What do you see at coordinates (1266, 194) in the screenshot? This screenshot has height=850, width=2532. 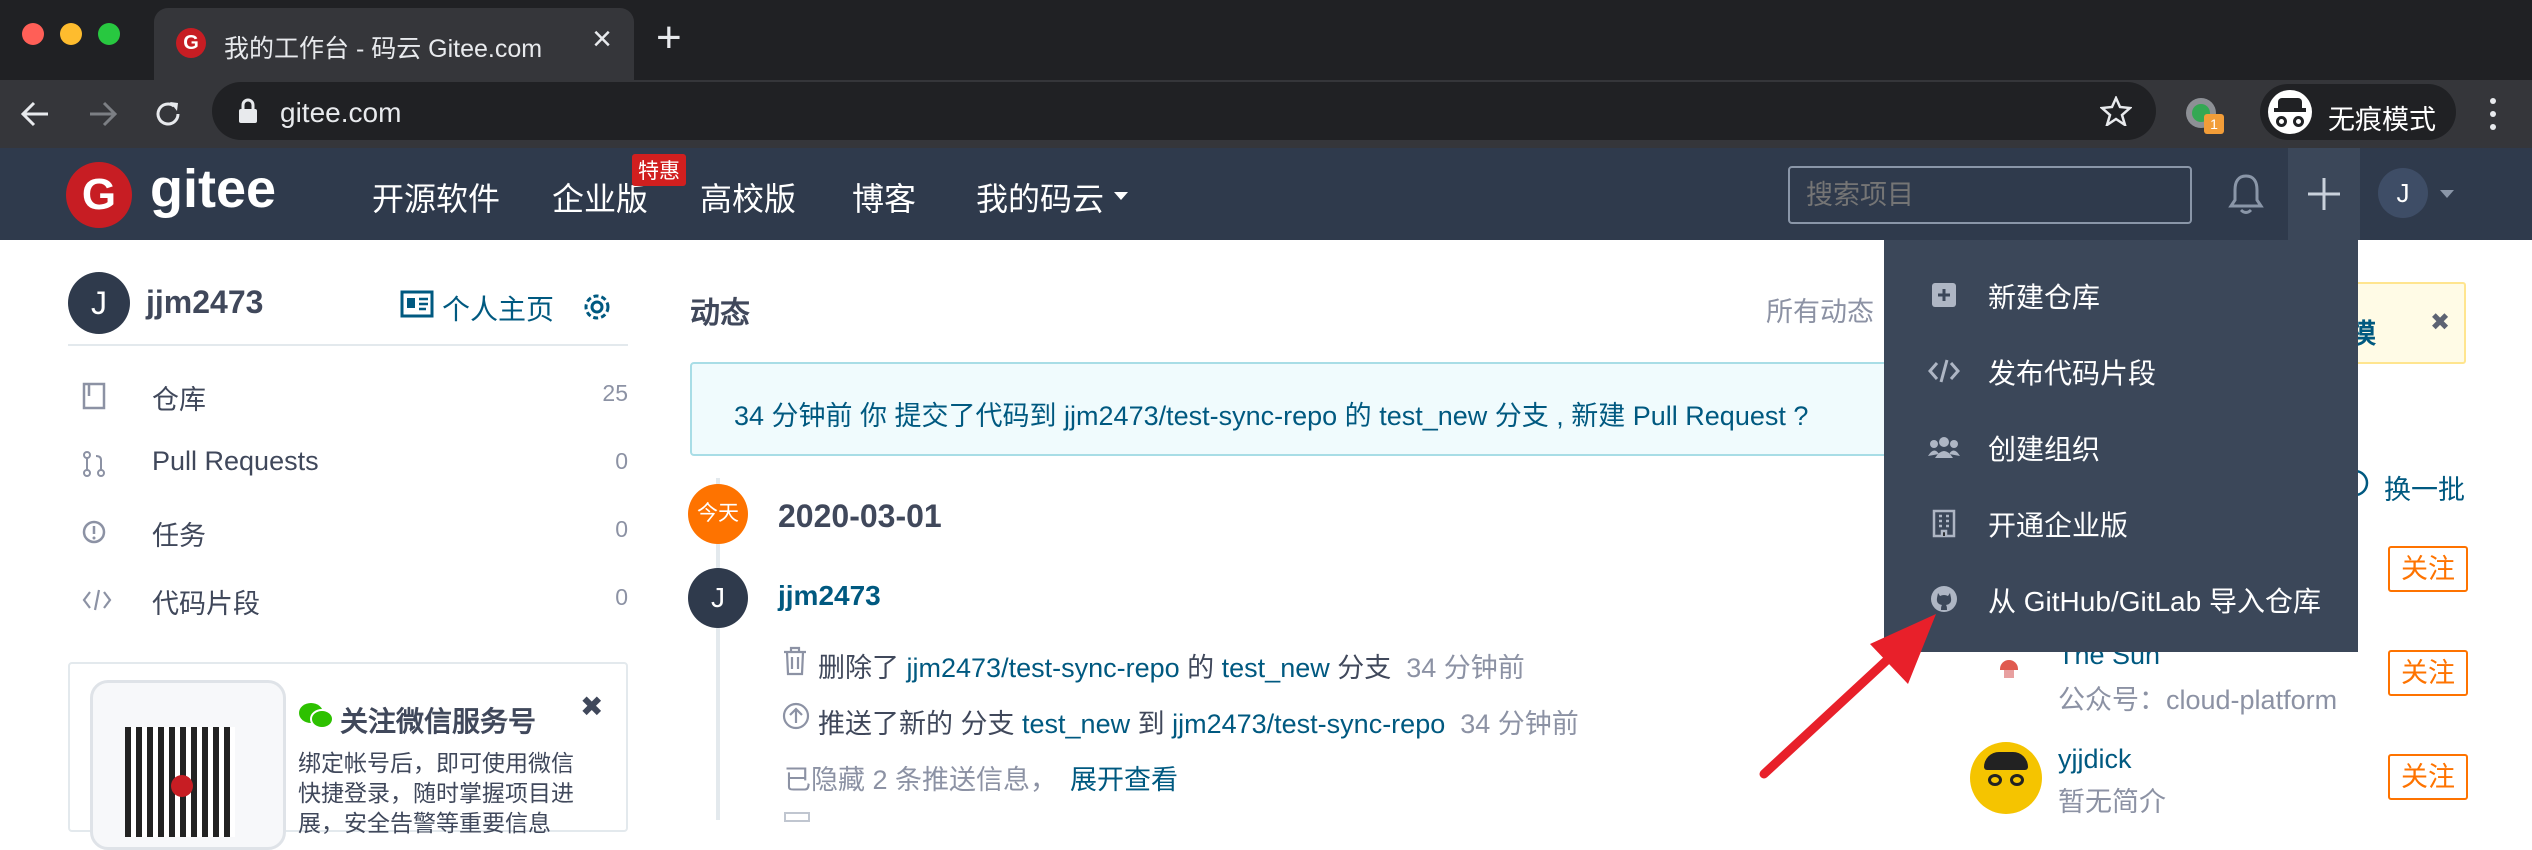 I see `site-header: G gitee 开源软件 企业版 特惠 高校版 博客 我的码云 J` at bounding box center [1266, 194].